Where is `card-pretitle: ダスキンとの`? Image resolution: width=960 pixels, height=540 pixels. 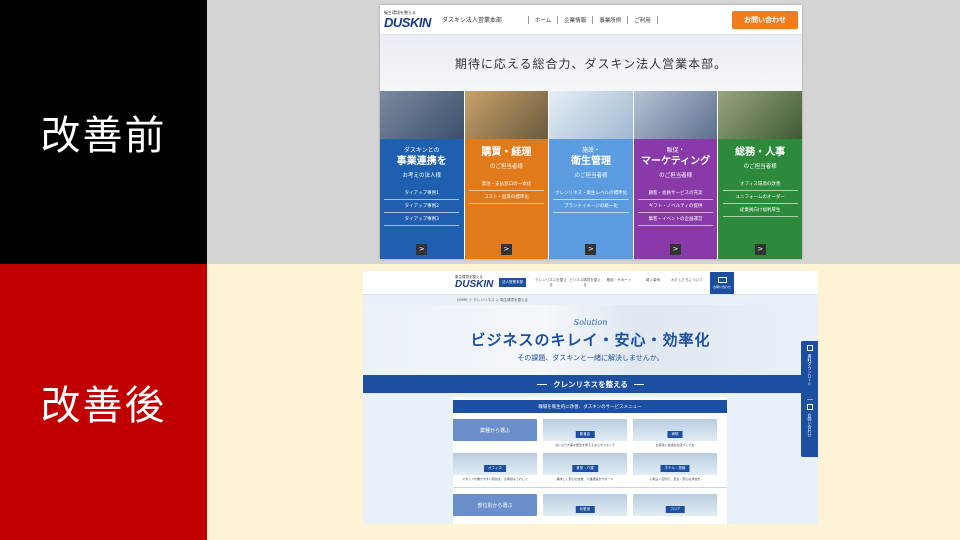
card-pretitle: ダスキンとの is located at coordinates (421, 150).